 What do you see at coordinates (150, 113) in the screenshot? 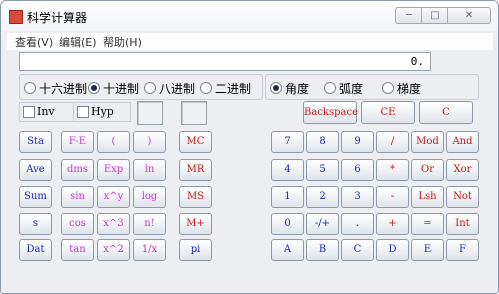
I see `paren-indicator` at bounding box center [150, 113].